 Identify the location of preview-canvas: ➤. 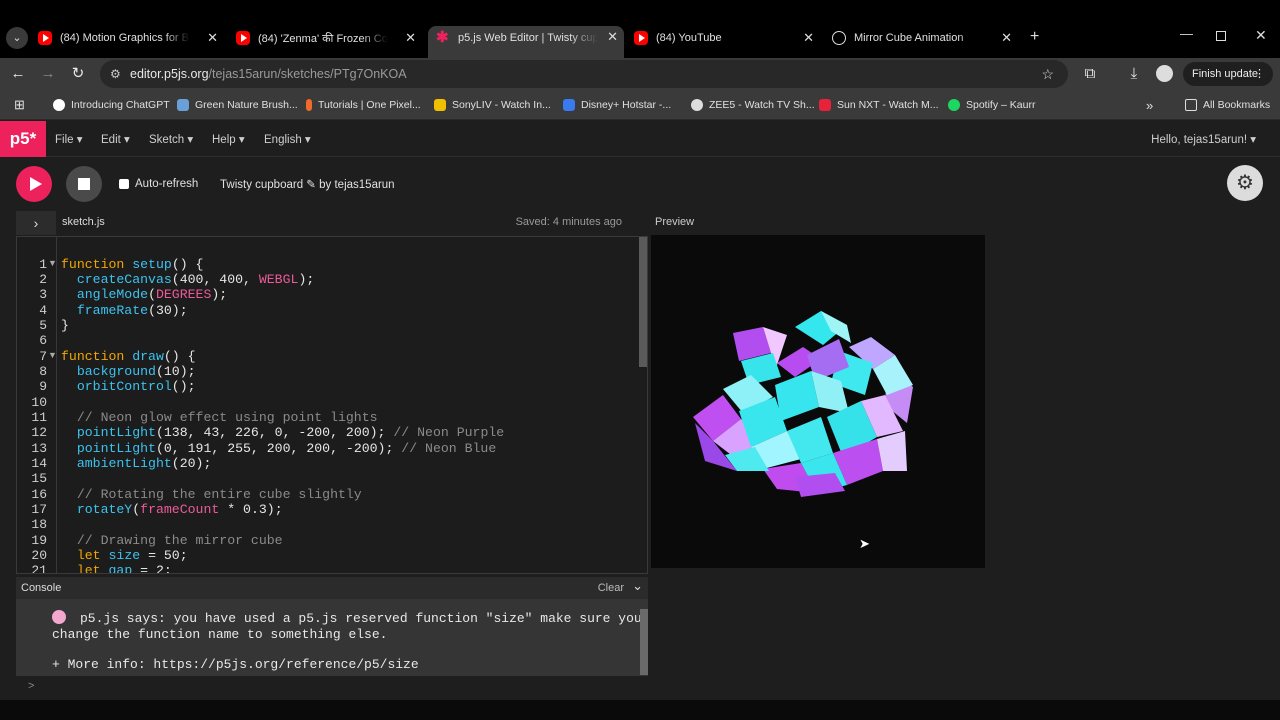
(818, 401).